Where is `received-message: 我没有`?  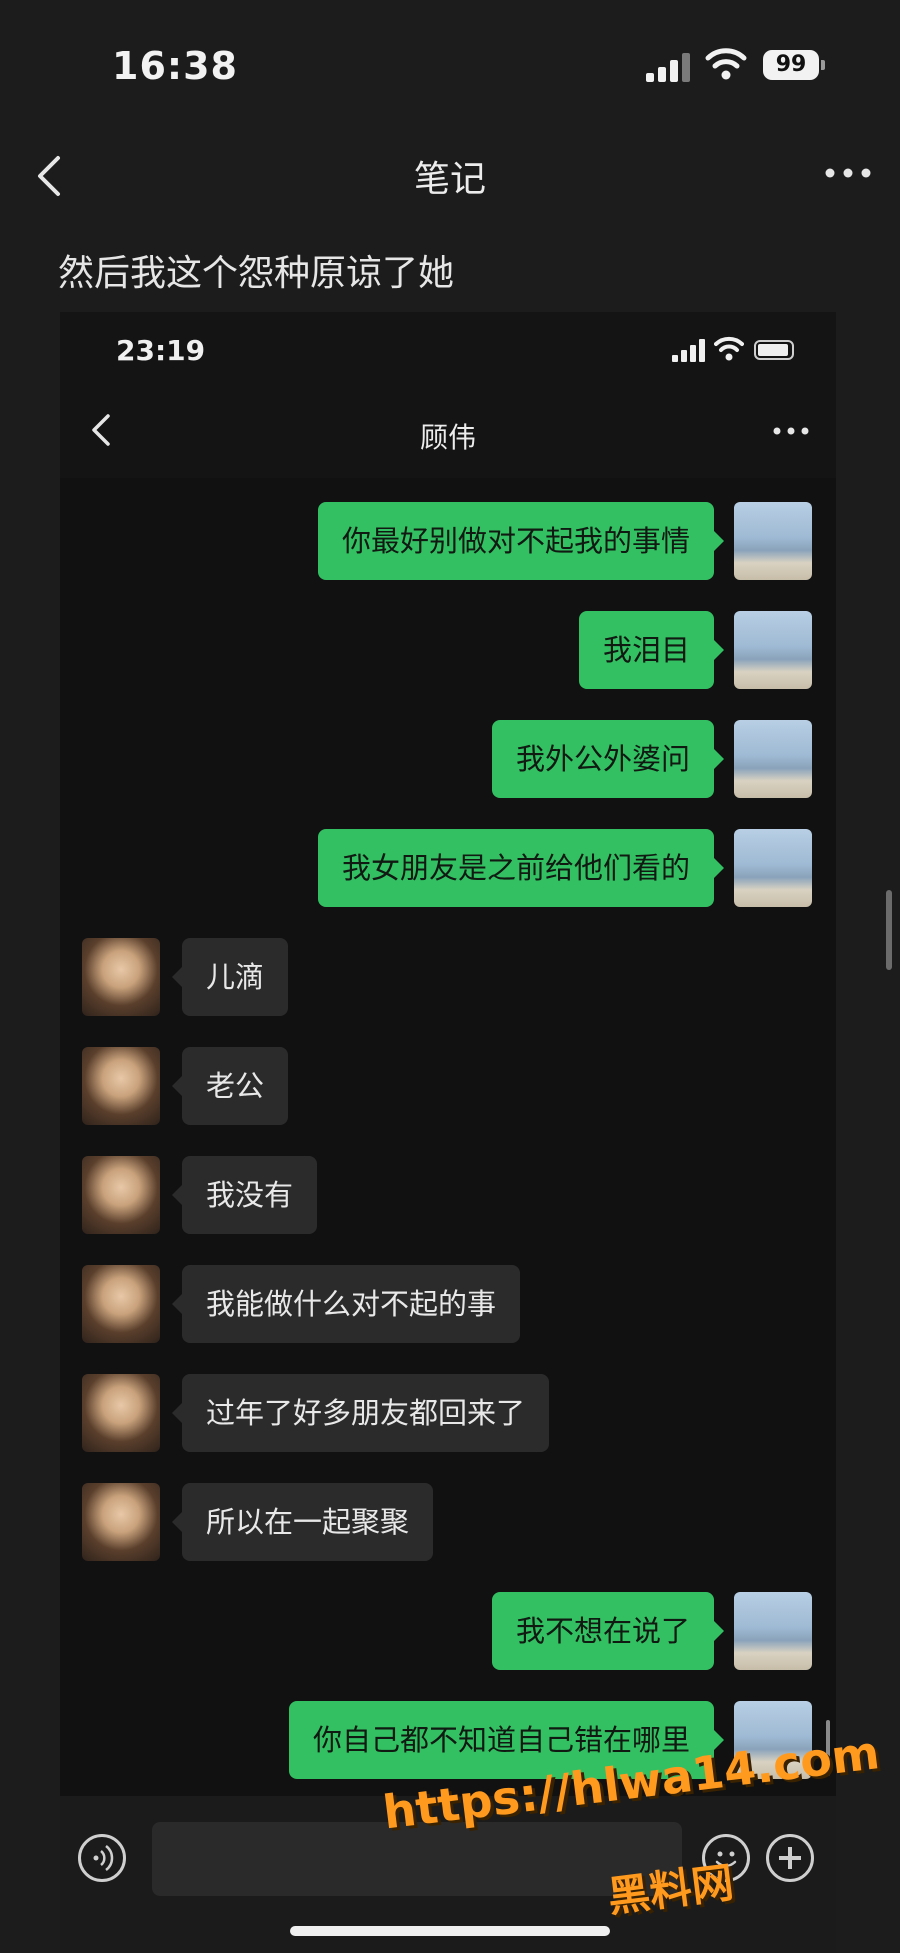
received-message: 我没有 is located at coordinates (448, 1196).